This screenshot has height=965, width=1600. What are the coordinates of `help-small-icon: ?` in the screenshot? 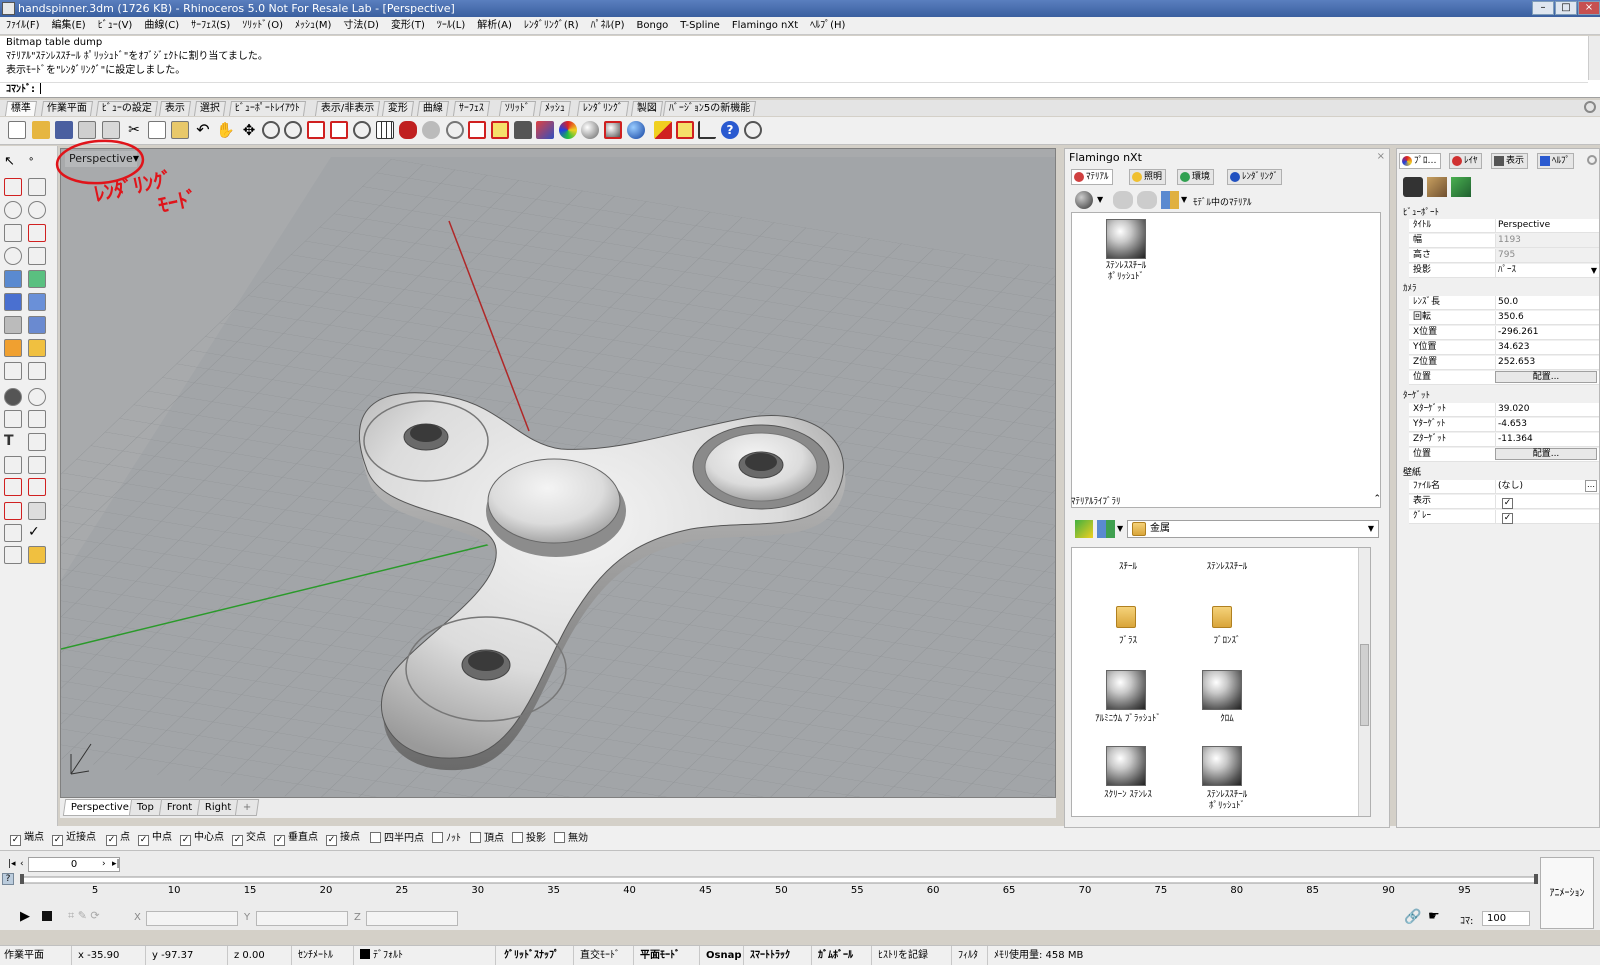 It's located at (8, 879).